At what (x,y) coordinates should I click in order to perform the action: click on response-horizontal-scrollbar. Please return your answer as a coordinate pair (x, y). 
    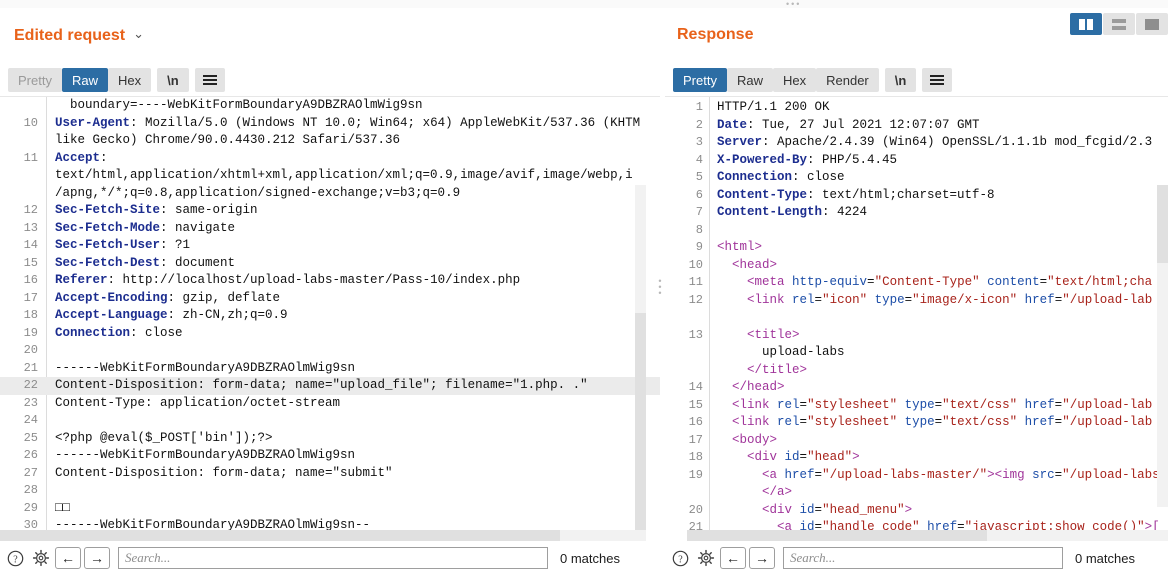
    Looking at the image, I should click on (927, 535).